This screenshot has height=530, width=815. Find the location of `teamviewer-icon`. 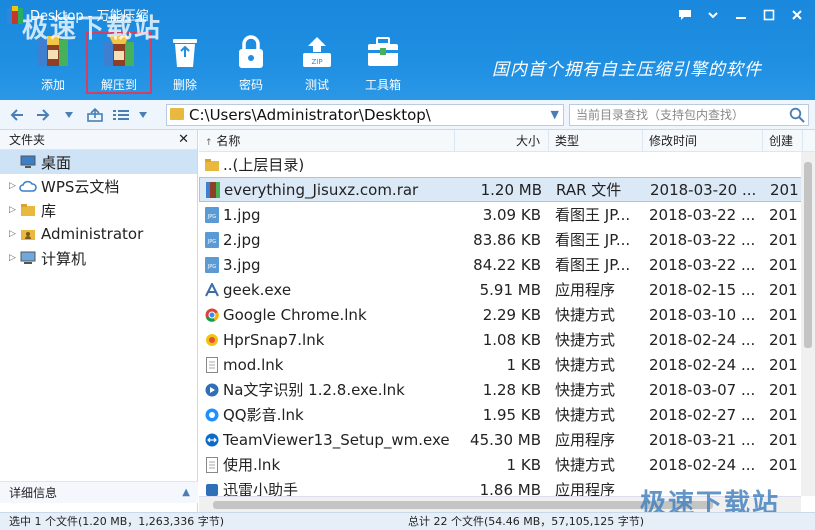

teamviewer-icon is located at coordinates (212, 440).